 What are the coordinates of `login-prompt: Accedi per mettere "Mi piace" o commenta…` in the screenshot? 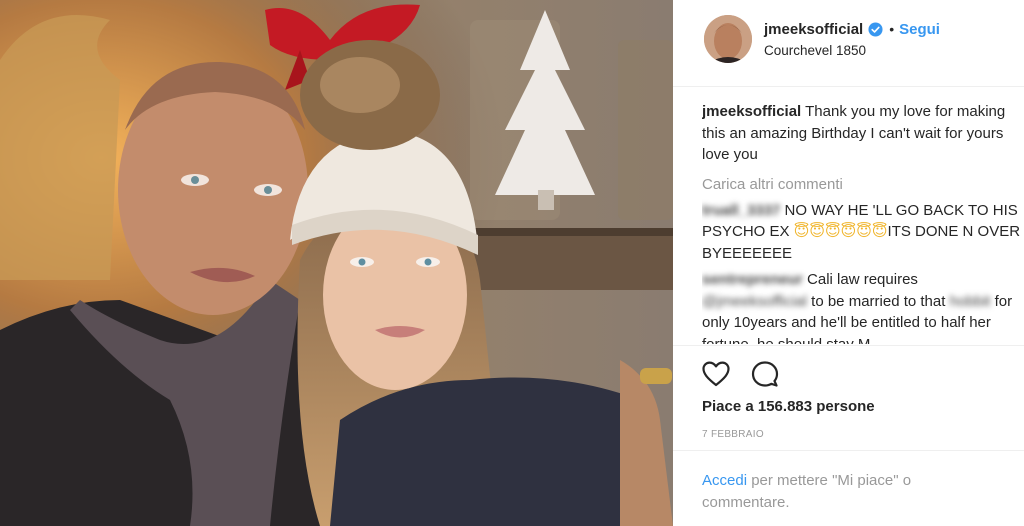 It's located at (852, 491).